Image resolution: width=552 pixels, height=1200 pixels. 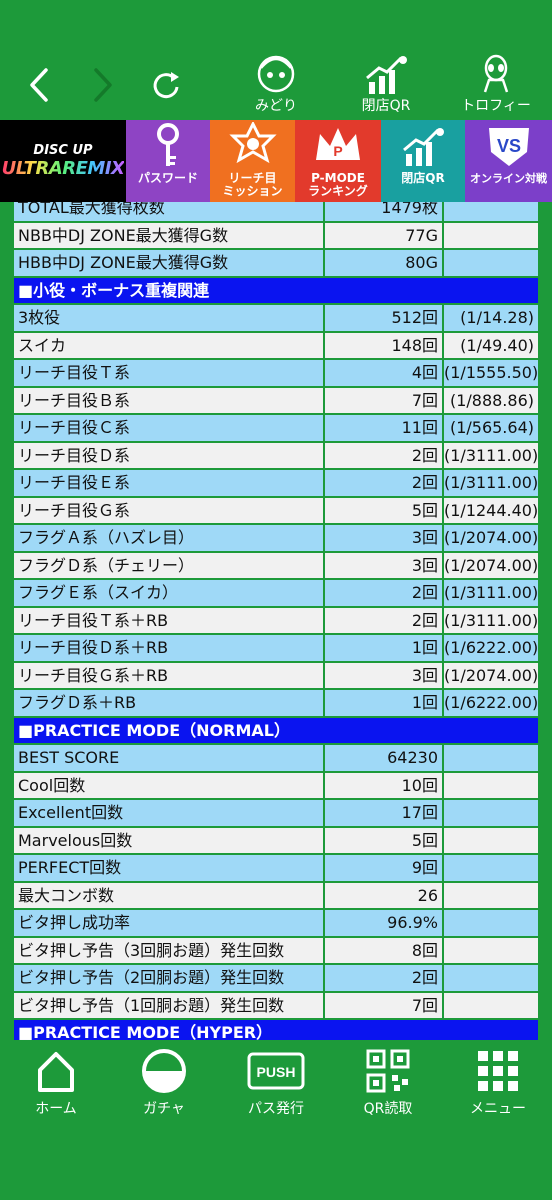 I want to click on section-header: ■小役・ボーナス重複関連, so click(x=276, y=291).